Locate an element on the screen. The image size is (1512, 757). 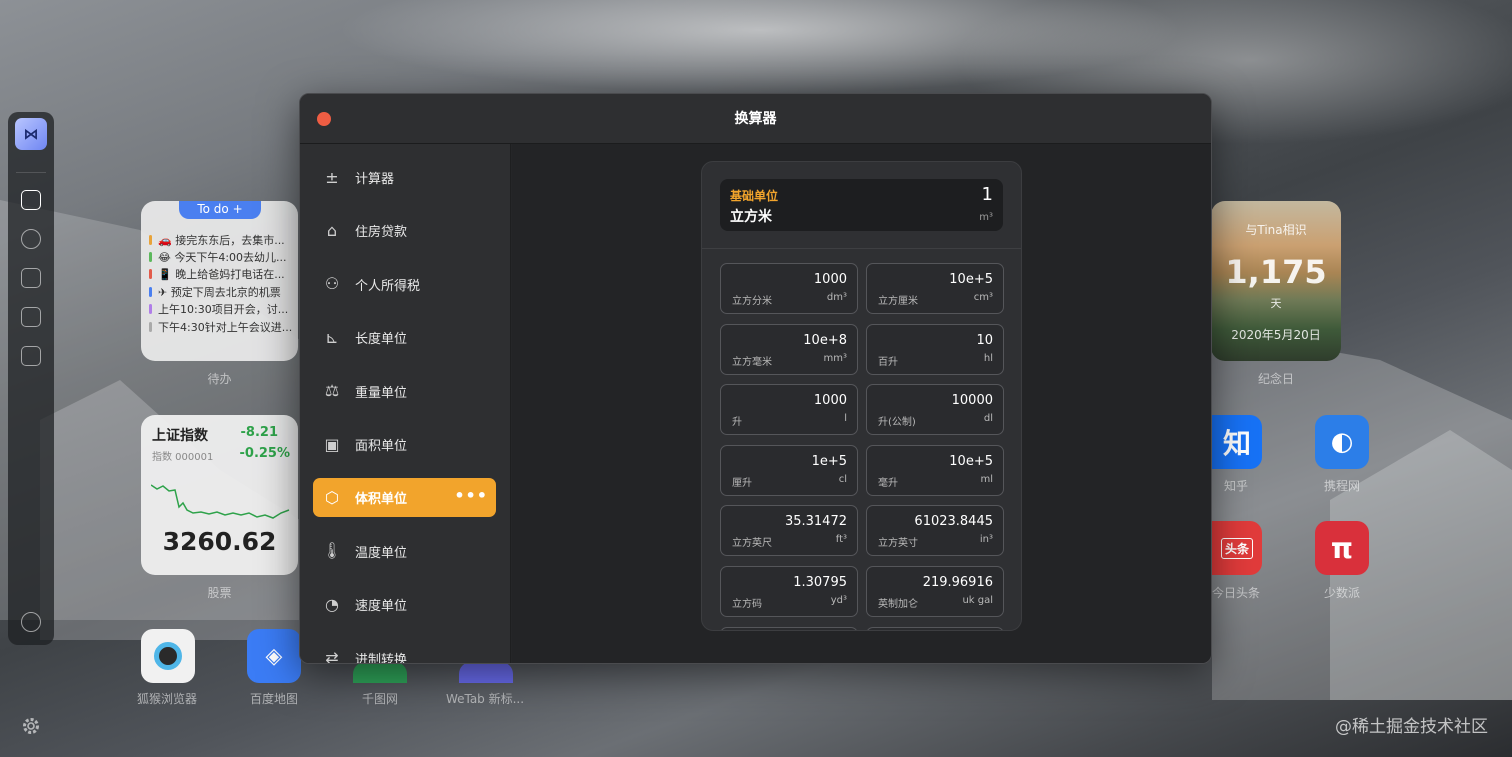
house-loan-icon: ⌂ is located at coordinates (332, 230).